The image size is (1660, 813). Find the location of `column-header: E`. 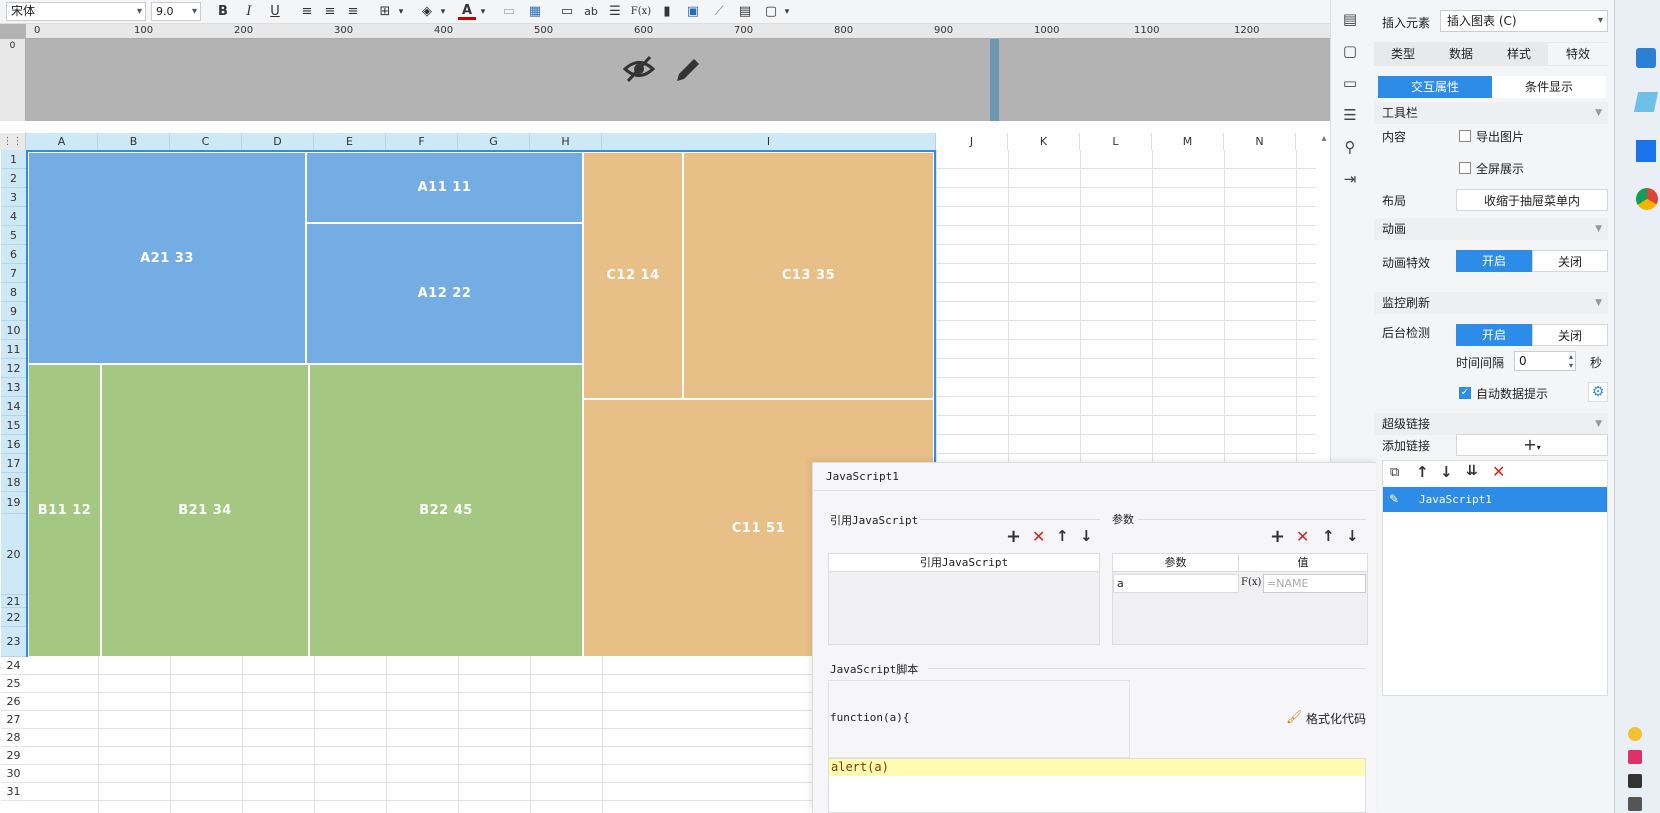

column-header: E is located at coordinates (350, 141).